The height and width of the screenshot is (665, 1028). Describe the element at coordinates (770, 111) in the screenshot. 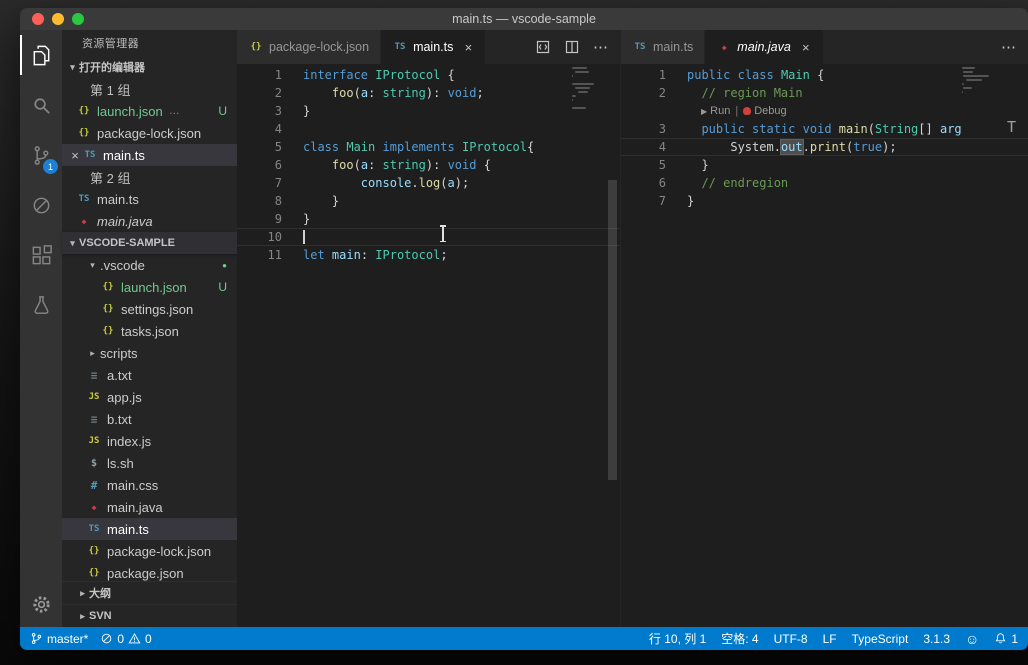

I see `codelens-debug-link: Debug` at that location.